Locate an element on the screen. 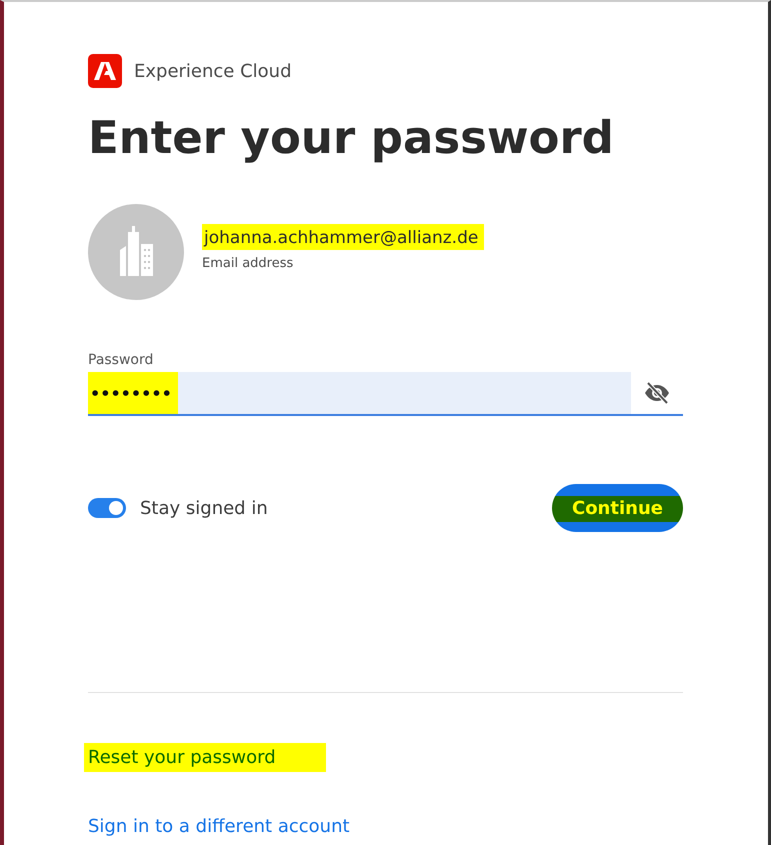 This screenshot has width=771, height=845. page-title: Enter your password is located at coordinates (351, 138).